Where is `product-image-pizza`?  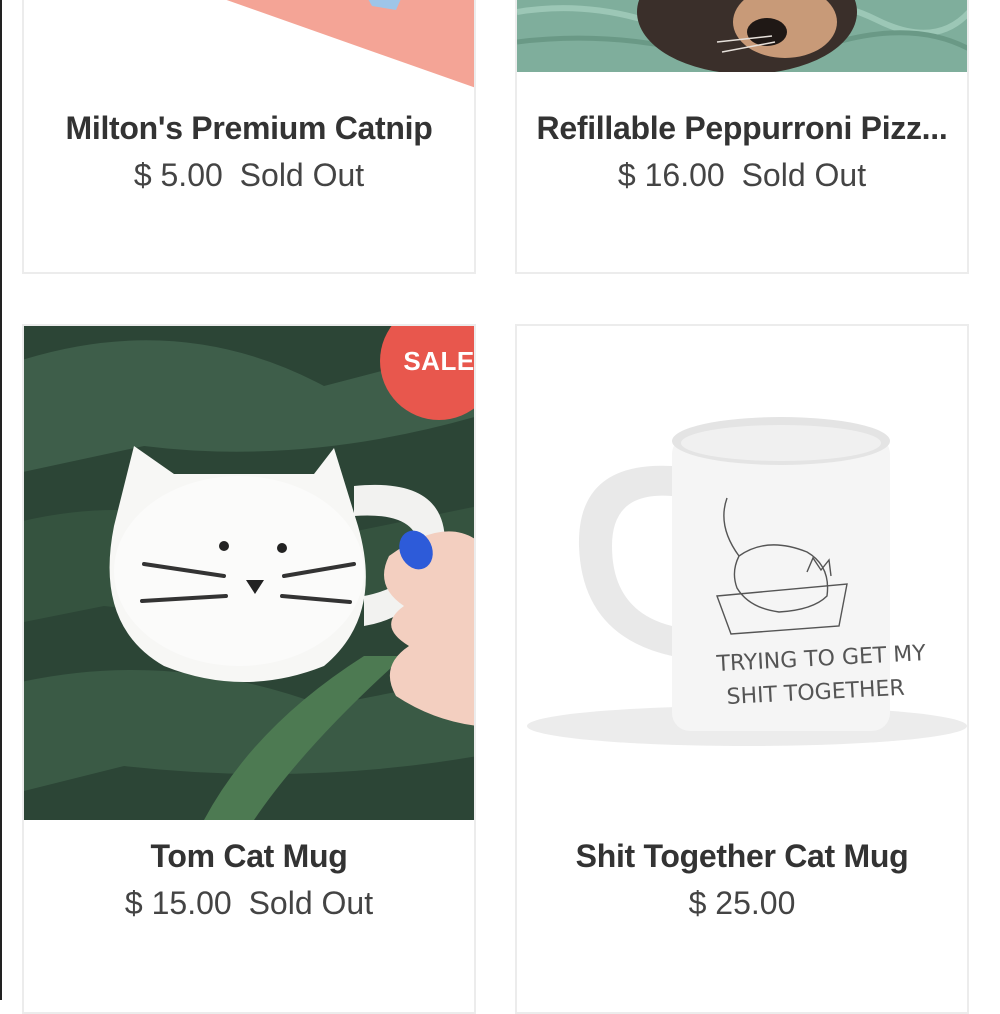 product-image-pizza is located at coordinates (742, 36).